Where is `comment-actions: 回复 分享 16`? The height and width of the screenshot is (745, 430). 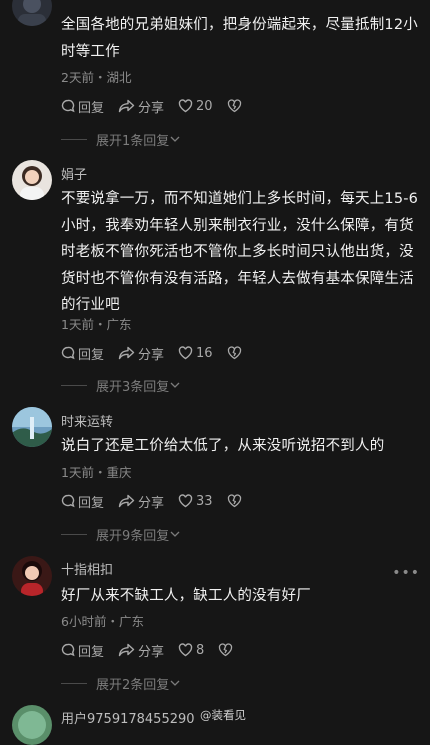
comment-actions: 回复 分享 16 is located at coordinates (160, 353).